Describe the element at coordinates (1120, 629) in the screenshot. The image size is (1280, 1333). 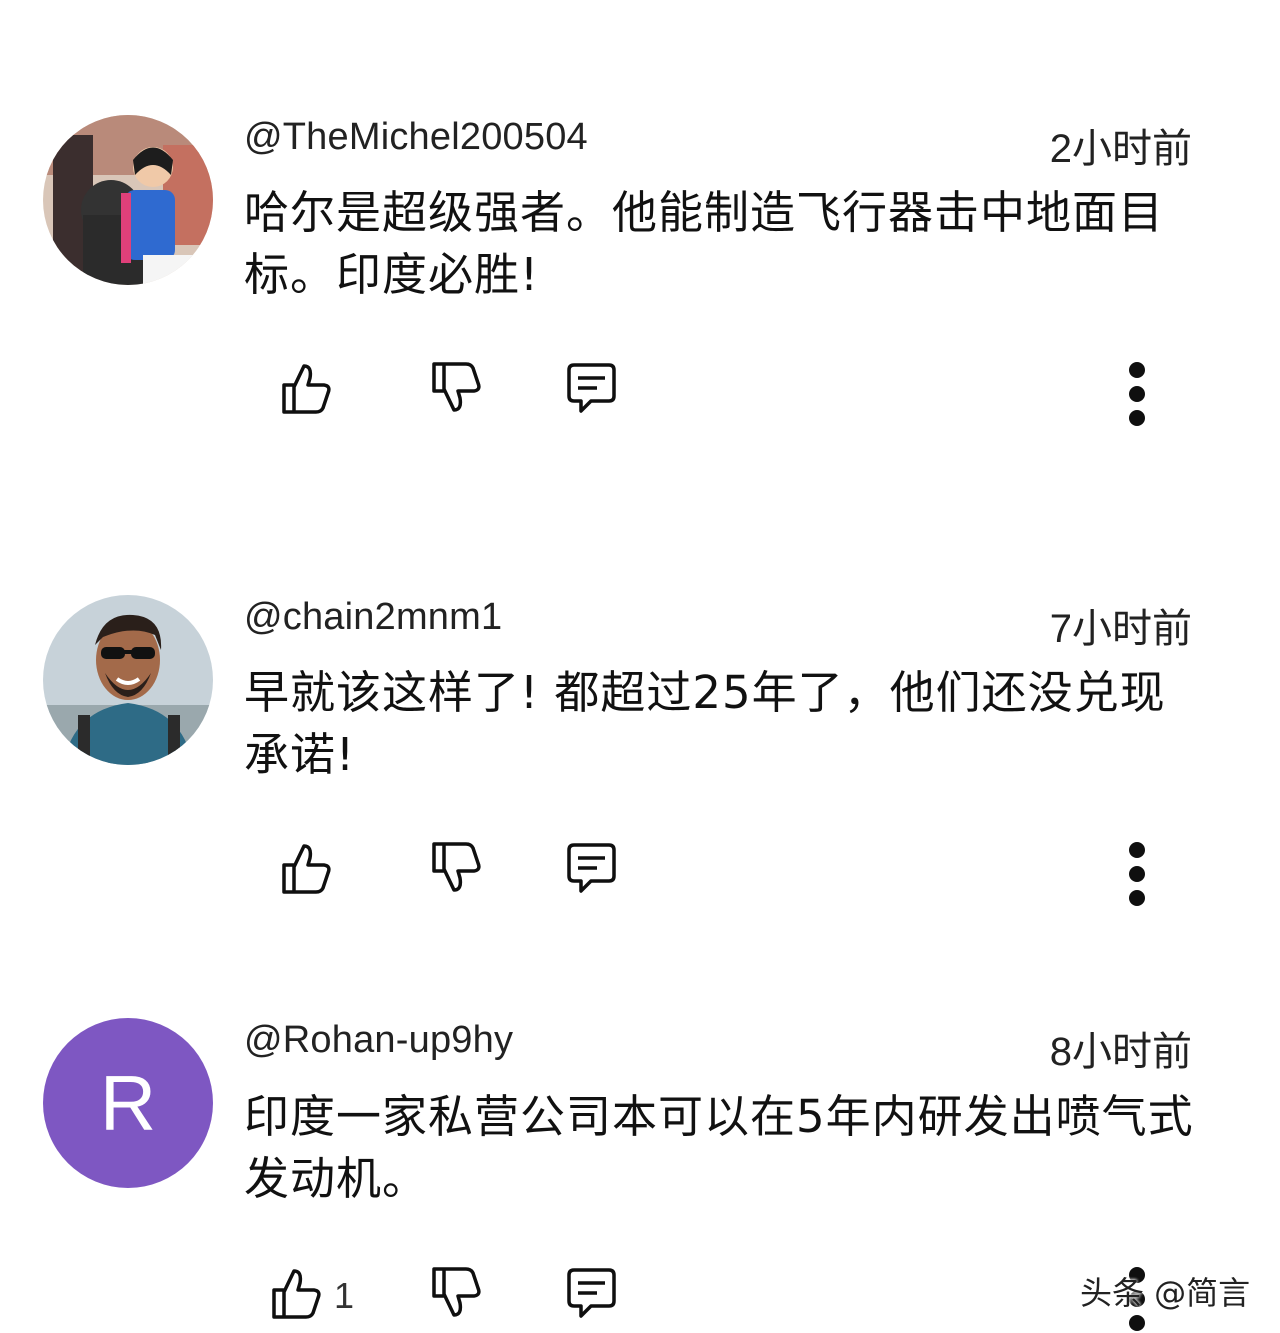
I see `comment-timestamp: 7小时前` at that location.